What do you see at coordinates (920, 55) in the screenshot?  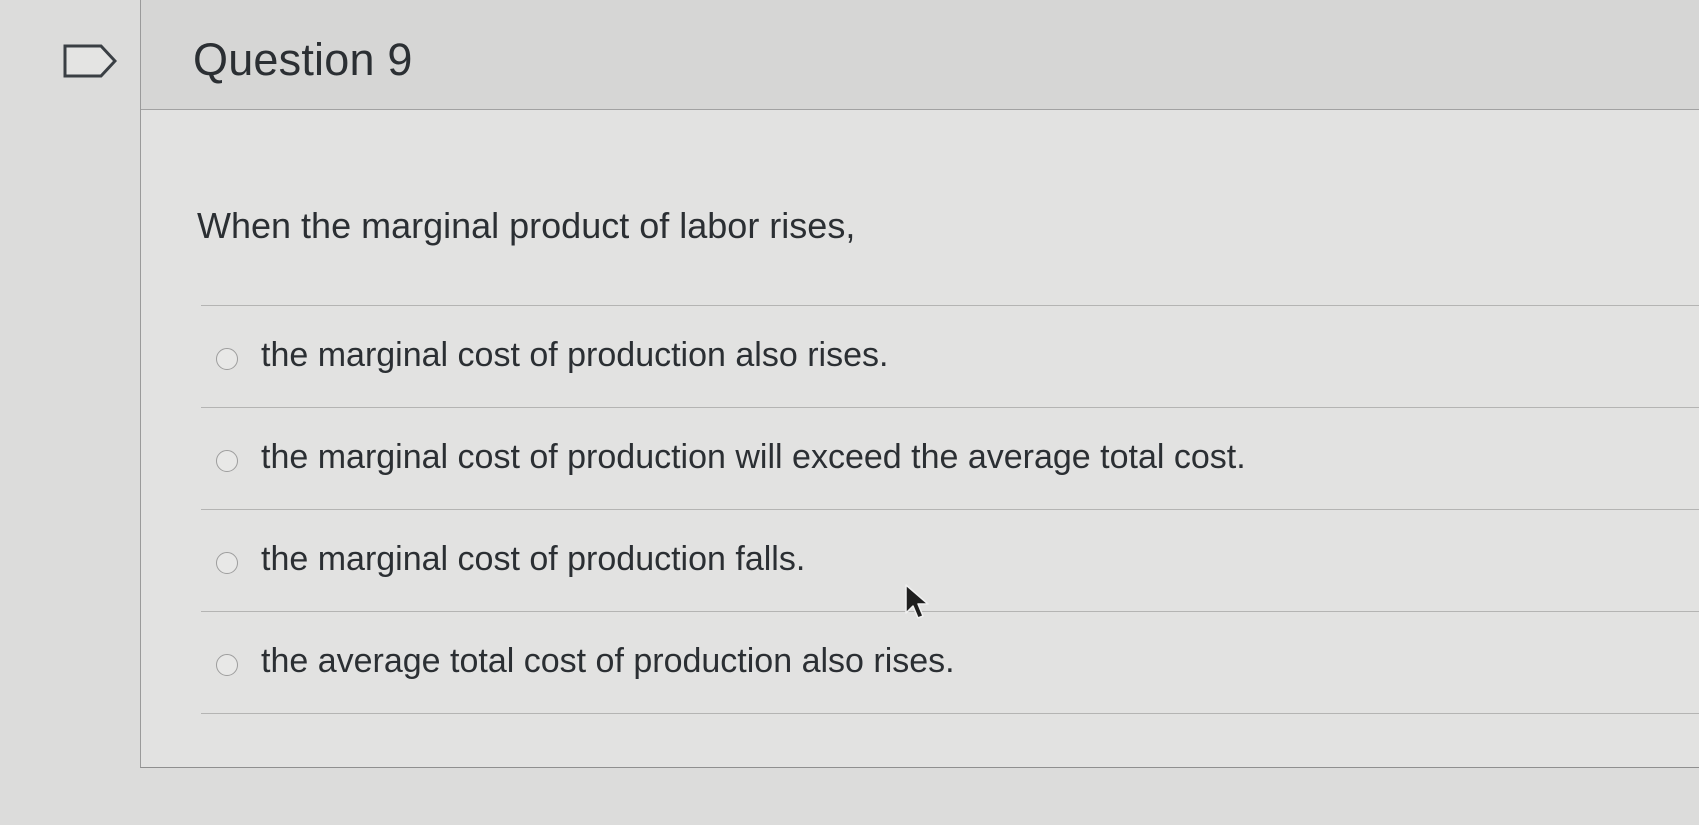 I see `question-header: Question 9` at bounding box center [920, 55].